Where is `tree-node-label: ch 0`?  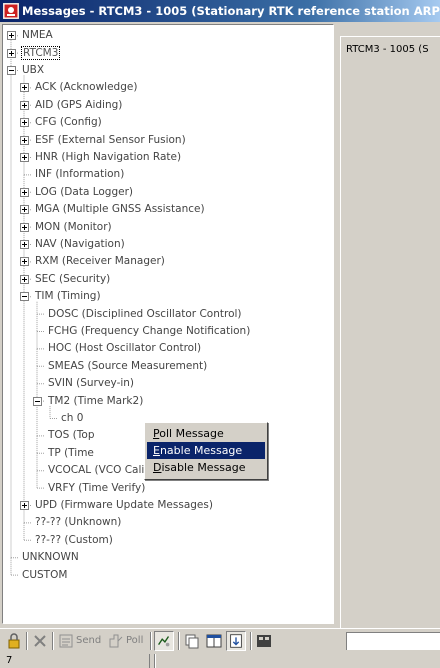
tree-node-label: ch 0 is located at coordinates (72, 418).